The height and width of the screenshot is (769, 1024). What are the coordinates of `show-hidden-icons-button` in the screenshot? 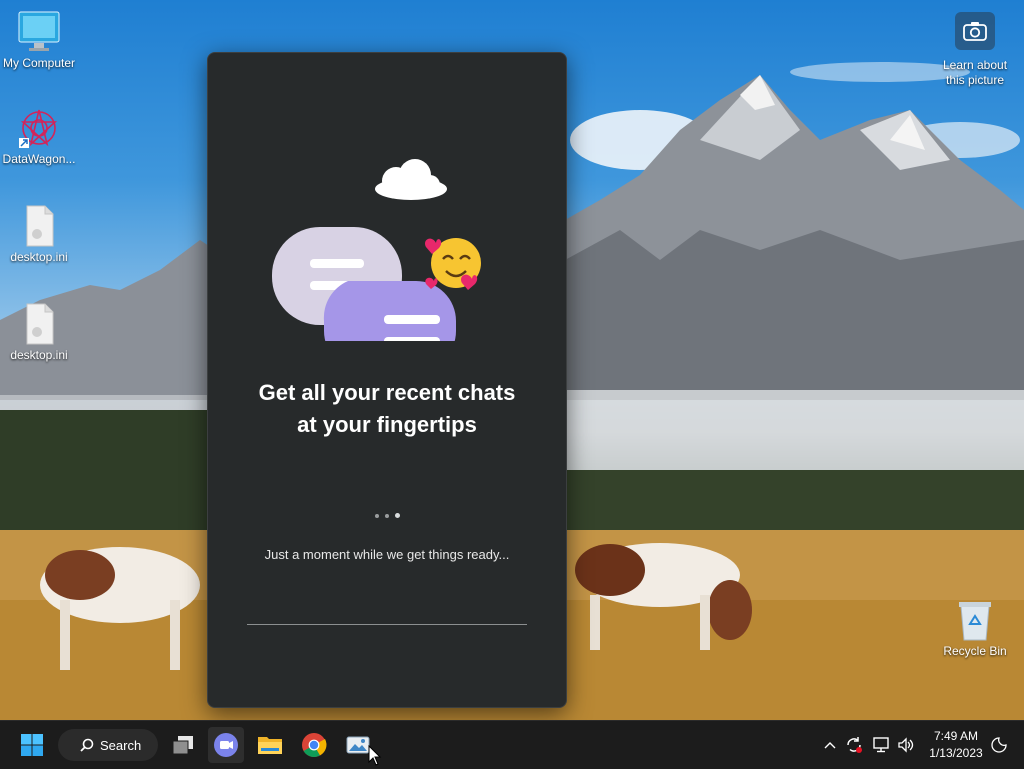 It's located at (830, 745).